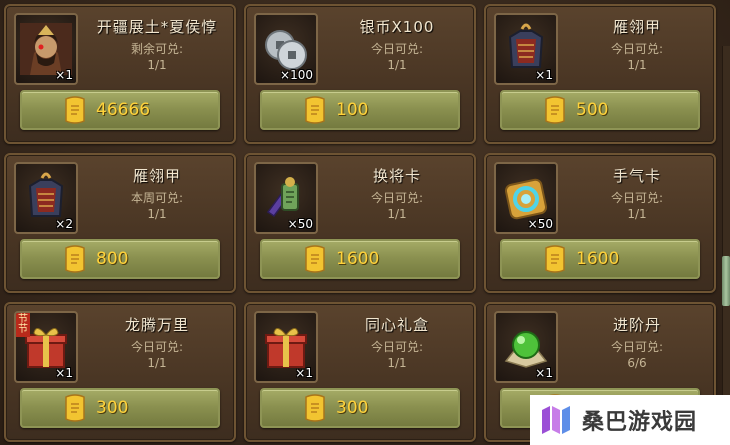  I want to click on exchange-card: ×2 雁翎甲 本周可兑: 1/1 800, so click(120, 223).